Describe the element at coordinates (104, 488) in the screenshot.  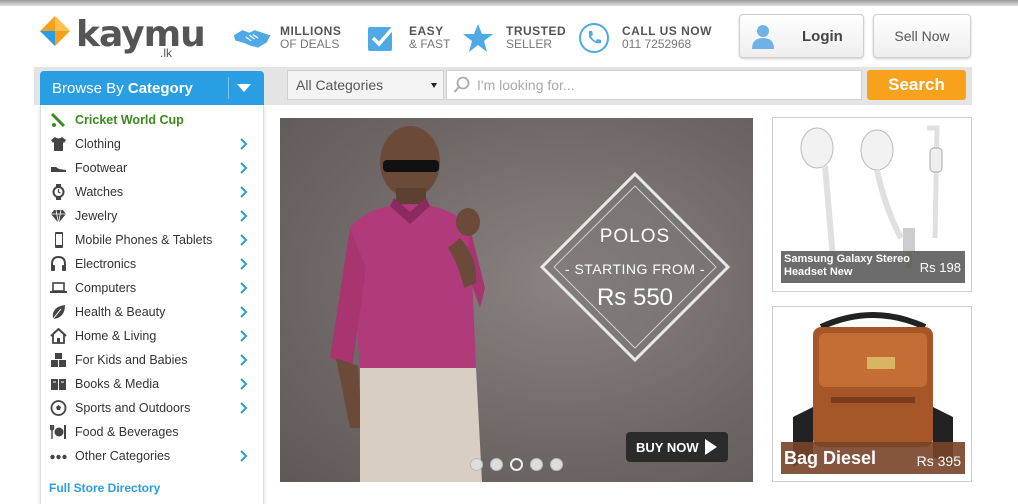
I see `full-store-directory-link: Full Store Directory` at that location.